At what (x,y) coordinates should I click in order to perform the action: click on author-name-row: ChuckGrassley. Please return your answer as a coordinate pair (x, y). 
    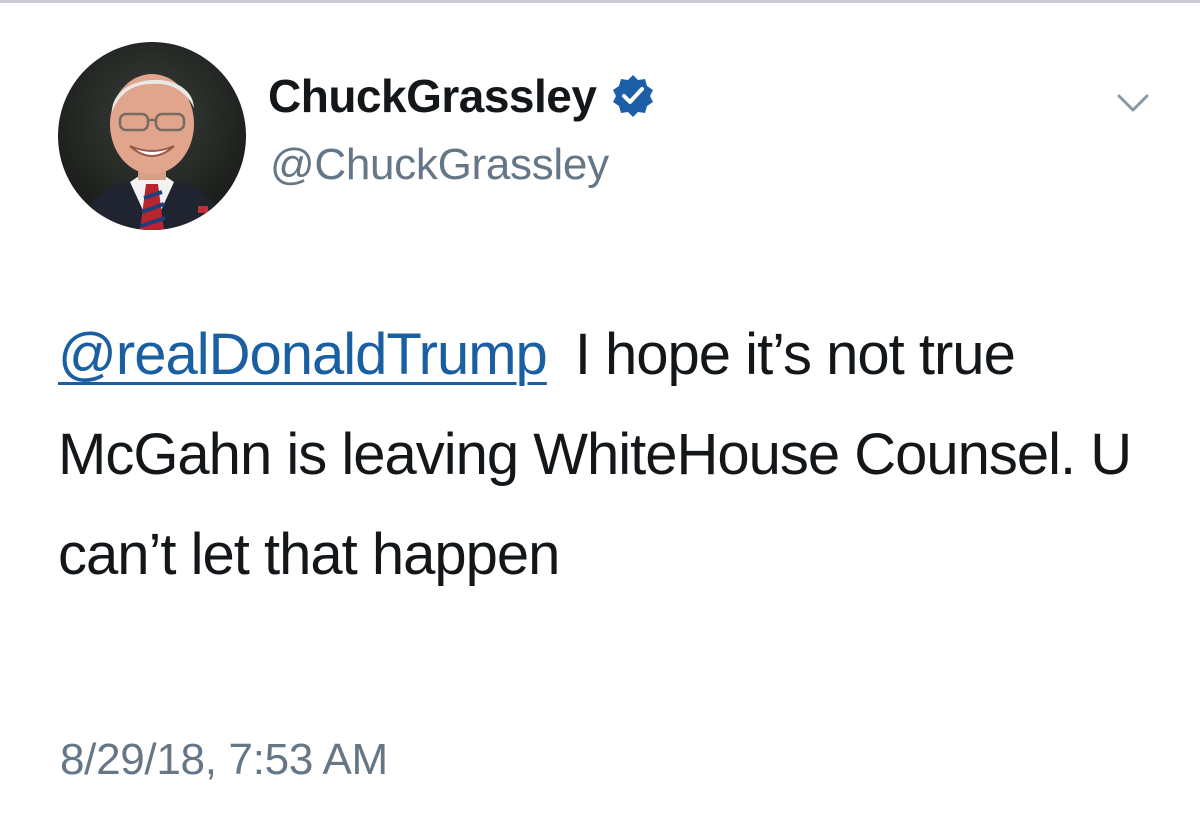
    Looking at the image, I should click on (462, 96).